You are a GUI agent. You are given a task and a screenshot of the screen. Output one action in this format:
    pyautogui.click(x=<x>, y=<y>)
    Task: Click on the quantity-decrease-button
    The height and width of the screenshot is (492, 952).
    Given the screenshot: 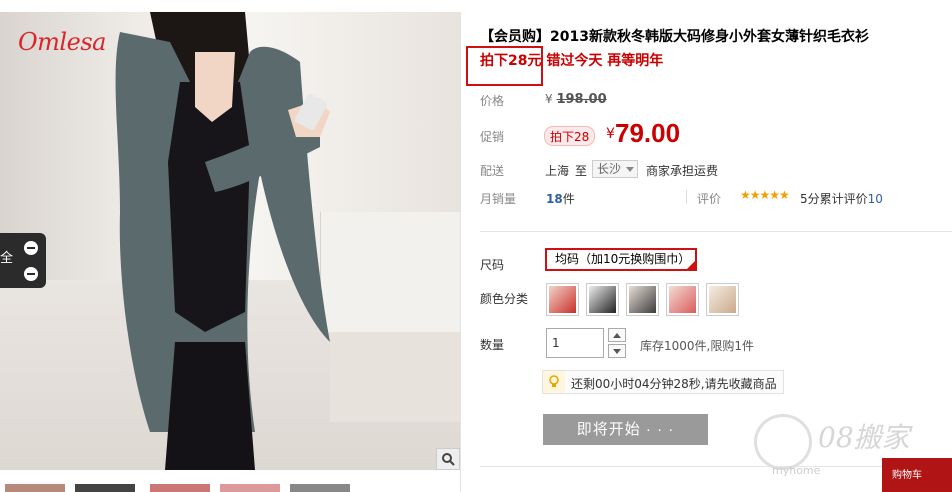 What is the action you would take?
    pyautogui.click(x=617, y=351)
    